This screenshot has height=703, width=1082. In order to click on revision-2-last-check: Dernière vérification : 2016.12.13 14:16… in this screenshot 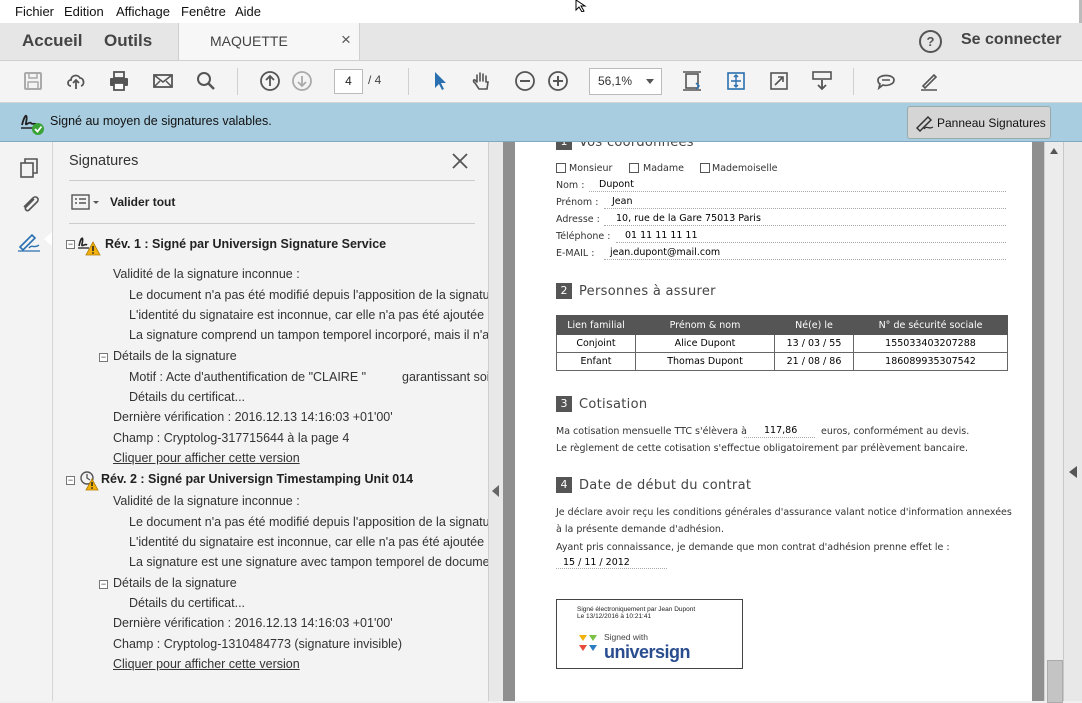, I will do `click(253, 623)`.